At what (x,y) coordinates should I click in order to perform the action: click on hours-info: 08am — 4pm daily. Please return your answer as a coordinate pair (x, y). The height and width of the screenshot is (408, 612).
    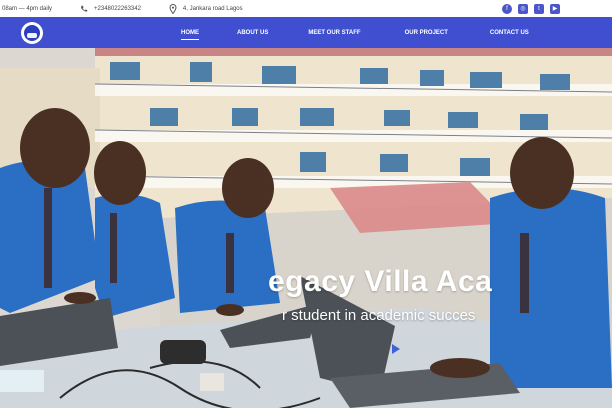
    Looking at the image, I should click on (27, 9).